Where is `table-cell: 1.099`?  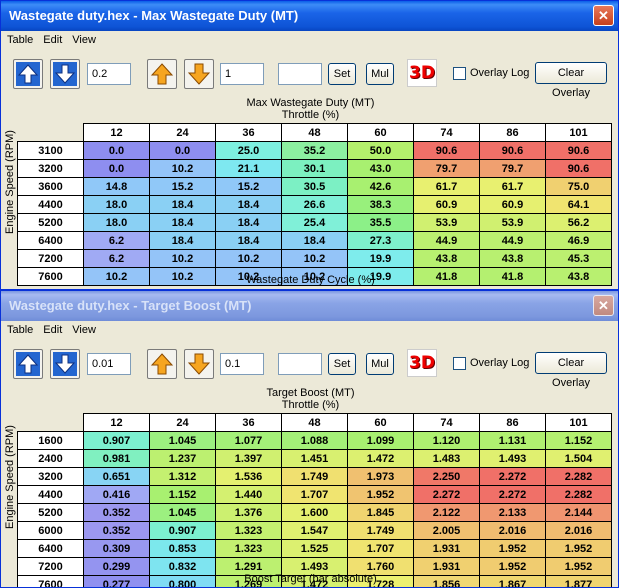
table-cell: 1.099 is located at coordinates (380, 440).